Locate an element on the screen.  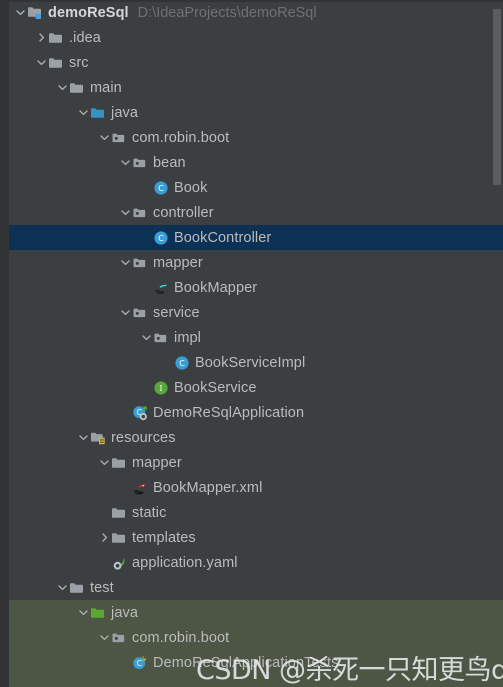
spring-config-yaml-icon is located at coordinates (119, 563).